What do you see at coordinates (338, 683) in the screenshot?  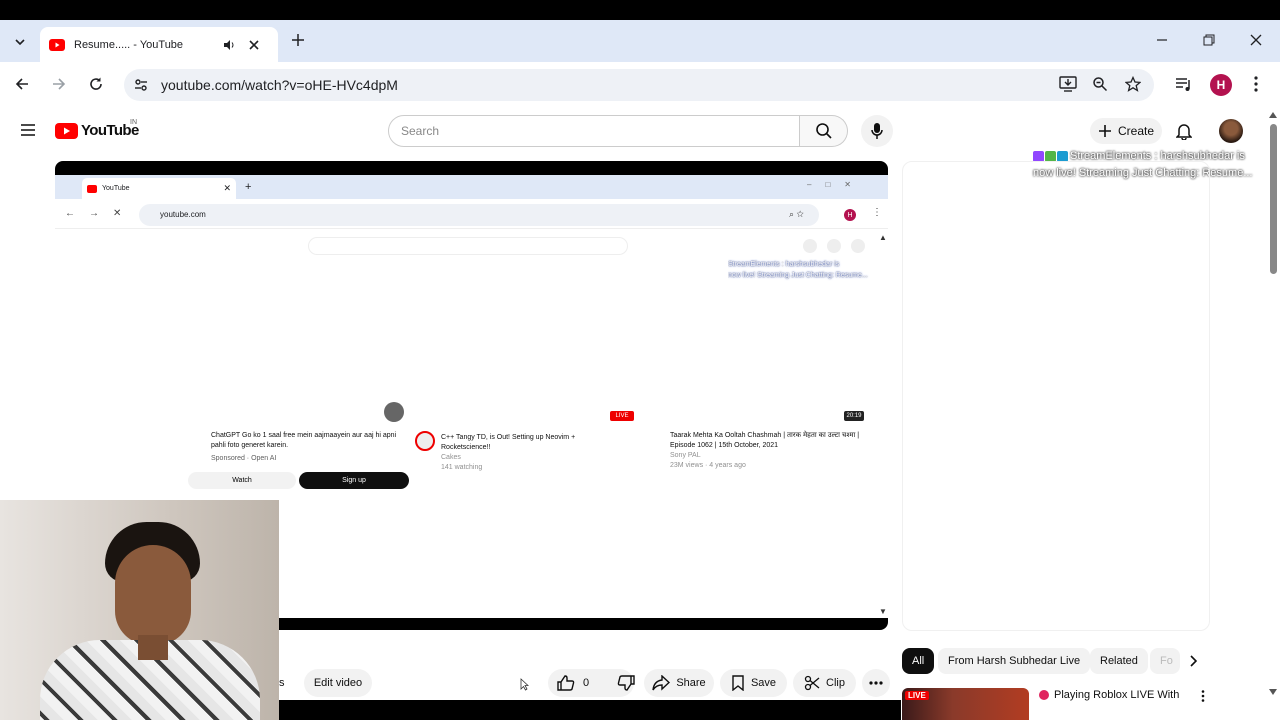 I see `edit-video-button: Edit video` at bounding box center [338, 683].